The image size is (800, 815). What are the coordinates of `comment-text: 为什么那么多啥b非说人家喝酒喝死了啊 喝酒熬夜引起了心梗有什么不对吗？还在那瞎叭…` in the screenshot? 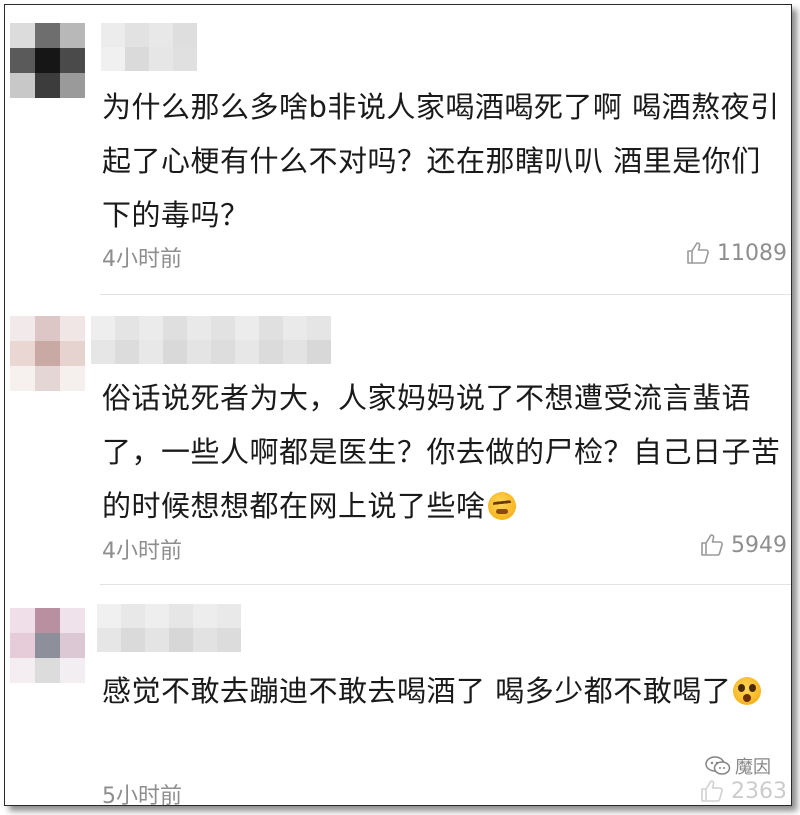 It's located at (441, 161).